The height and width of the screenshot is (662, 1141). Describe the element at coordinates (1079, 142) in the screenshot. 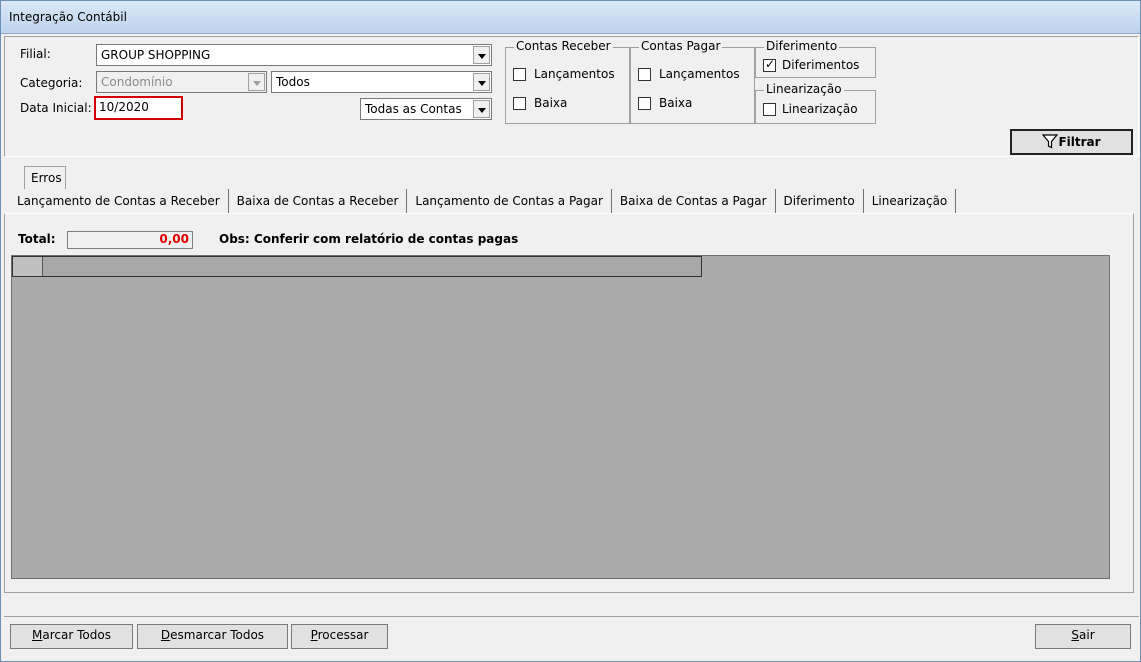

I see `filtrar-label: Filtrar` at that location.